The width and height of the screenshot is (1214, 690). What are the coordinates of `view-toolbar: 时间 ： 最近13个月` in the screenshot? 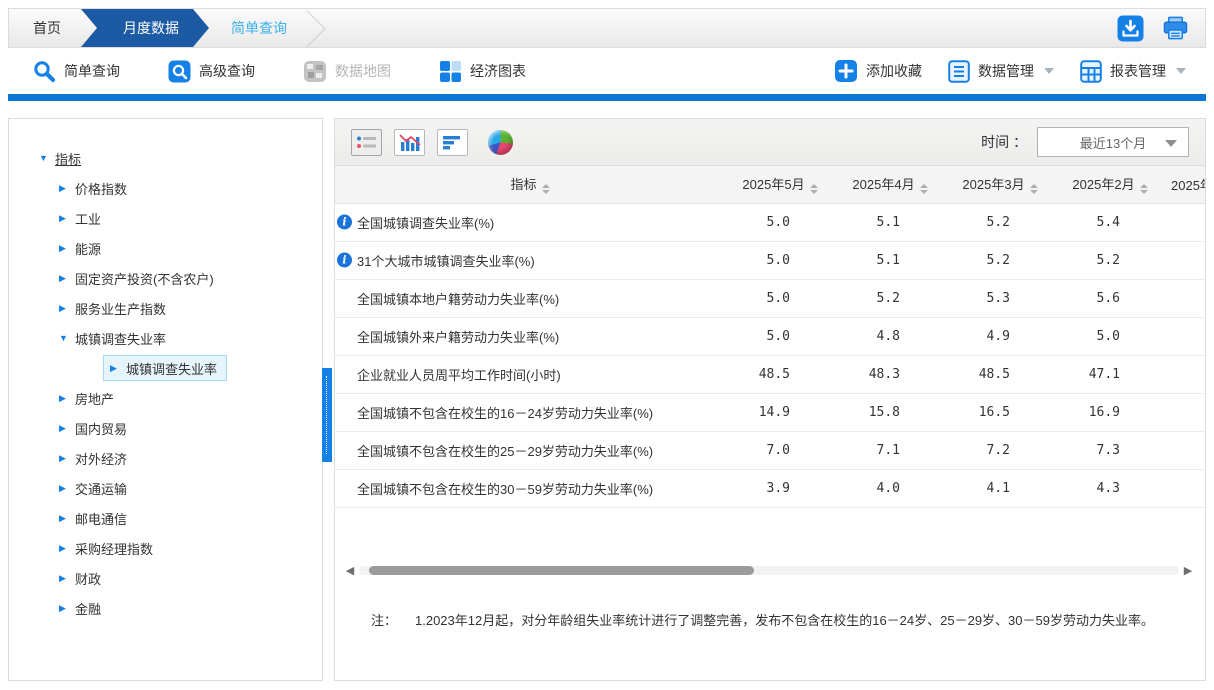 It's located at (770, 142).